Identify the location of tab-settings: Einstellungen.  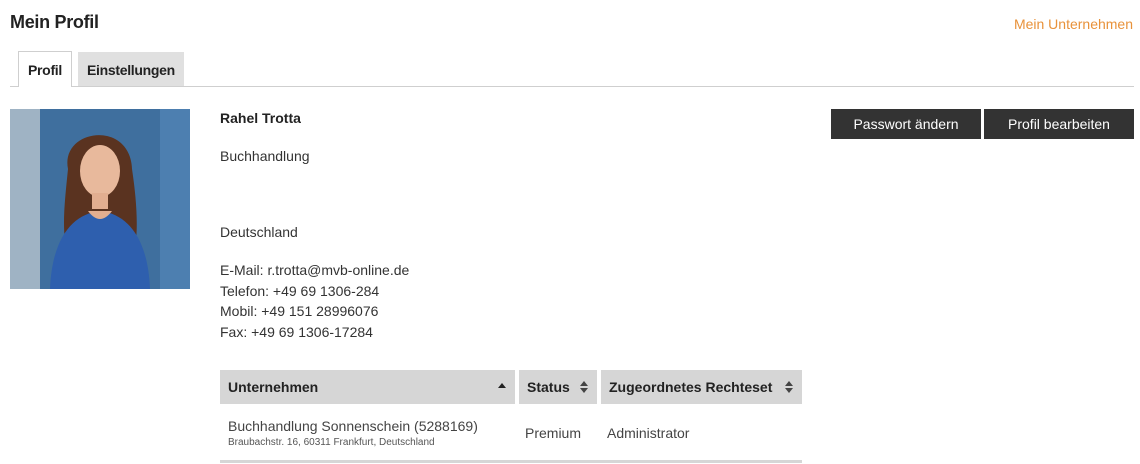
(130, 69).